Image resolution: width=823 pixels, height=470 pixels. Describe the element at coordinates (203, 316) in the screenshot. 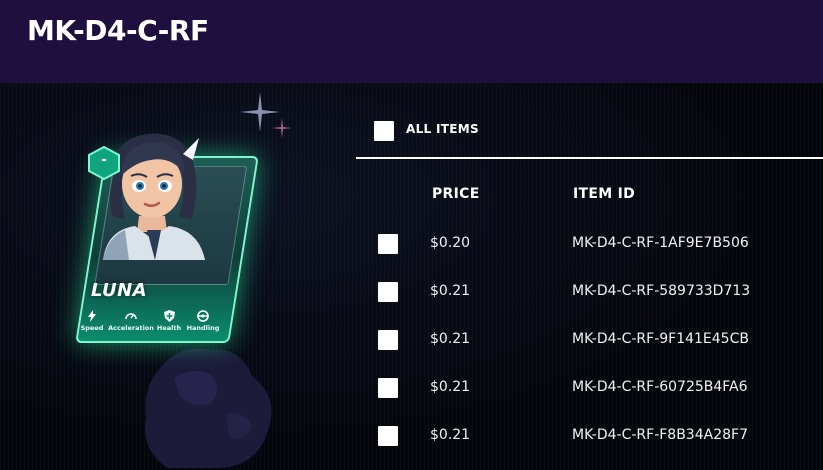

I see `steering-wheel-icon` at that location.